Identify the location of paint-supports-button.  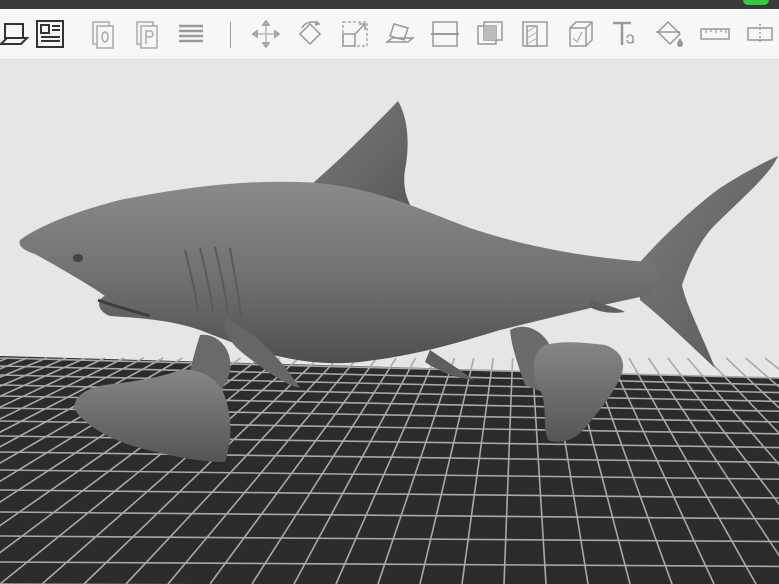
(670, 34).